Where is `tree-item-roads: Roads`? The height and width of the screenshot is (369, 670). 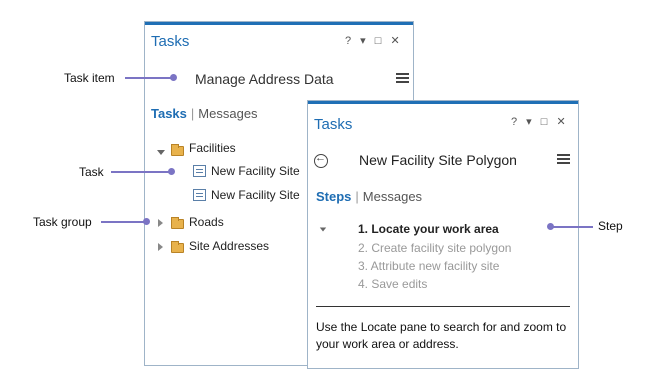
tree-item-roads: Roads is located at coordinates (206, 222).